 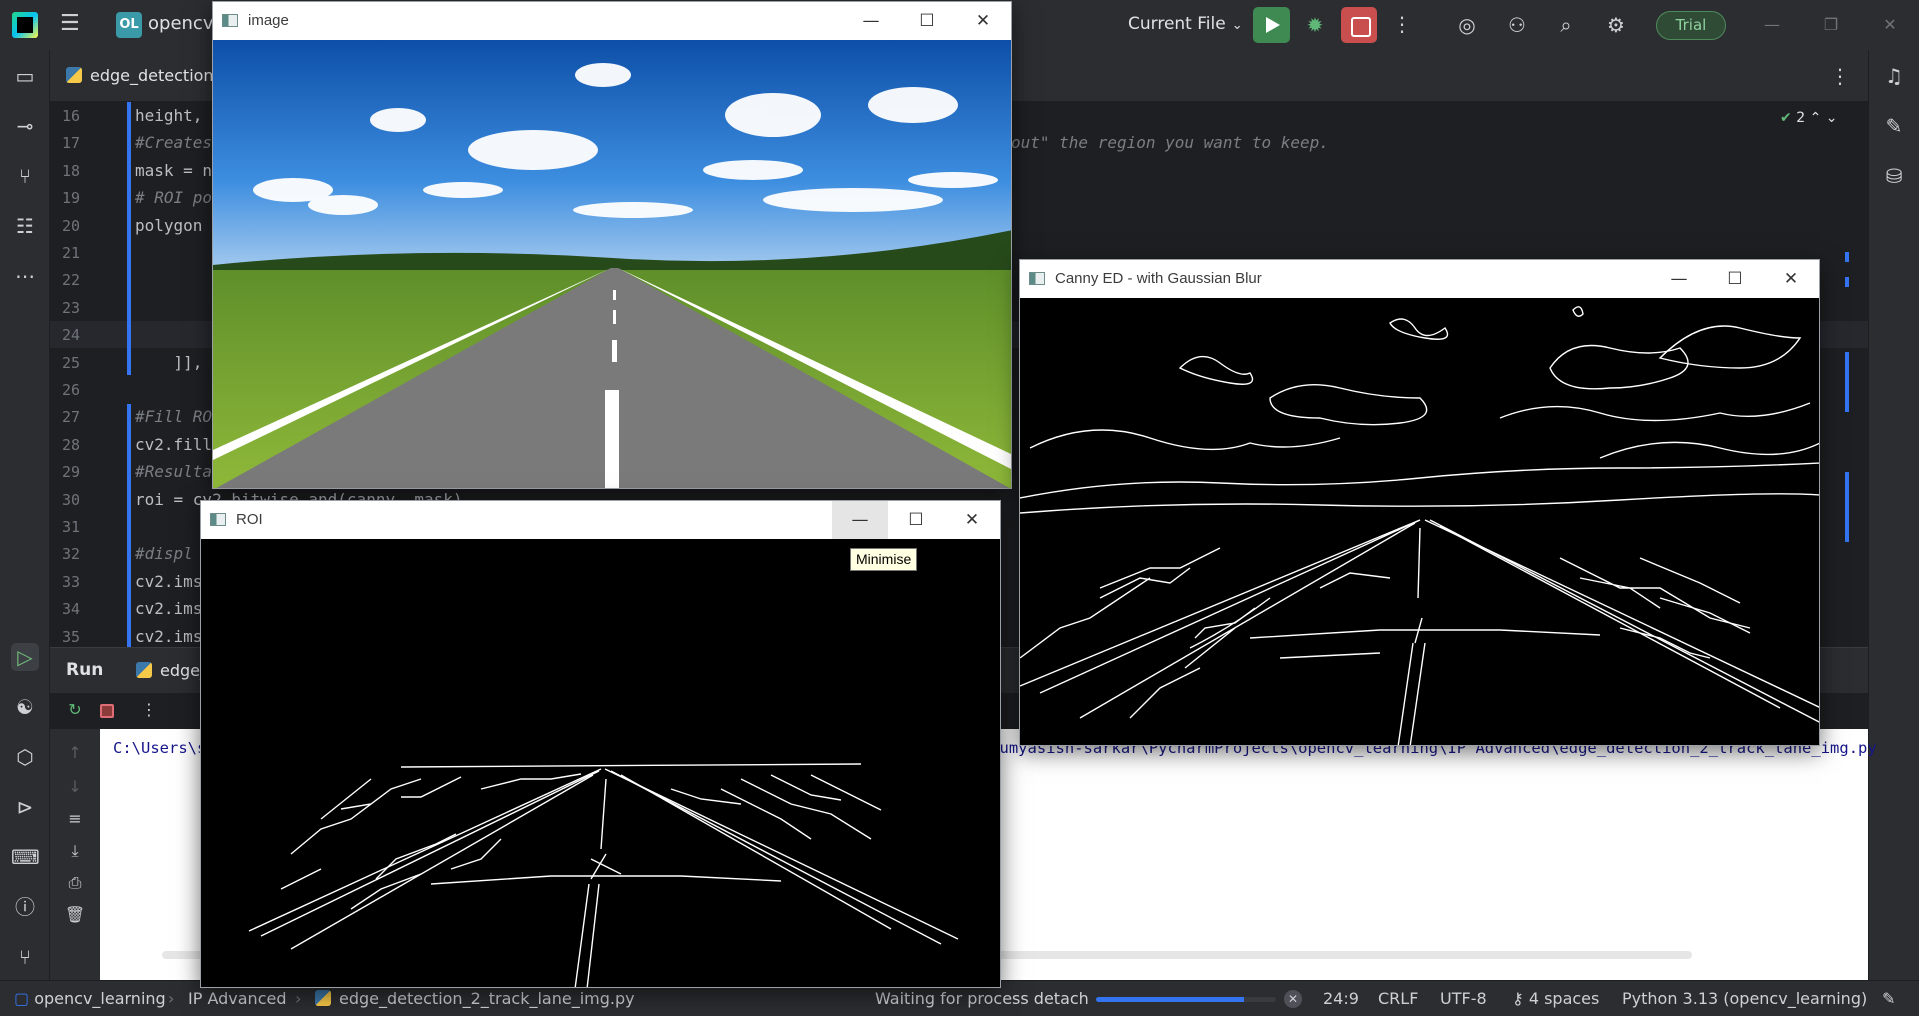 What do you see at coordinates (174, 225) in the screenshot?
I see `code-line: polygon` at bounding box center [174, 225].